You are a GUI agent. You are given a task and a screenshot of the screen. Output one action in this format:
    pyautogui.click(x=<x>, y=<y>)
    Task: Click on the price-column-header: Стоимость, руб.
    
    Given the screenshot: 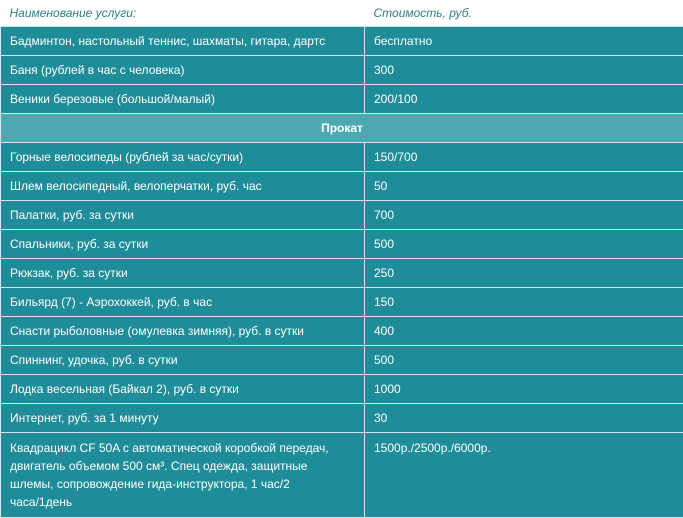 What is the action you would take?
    pyautogui.click(x=524, y=13)
    